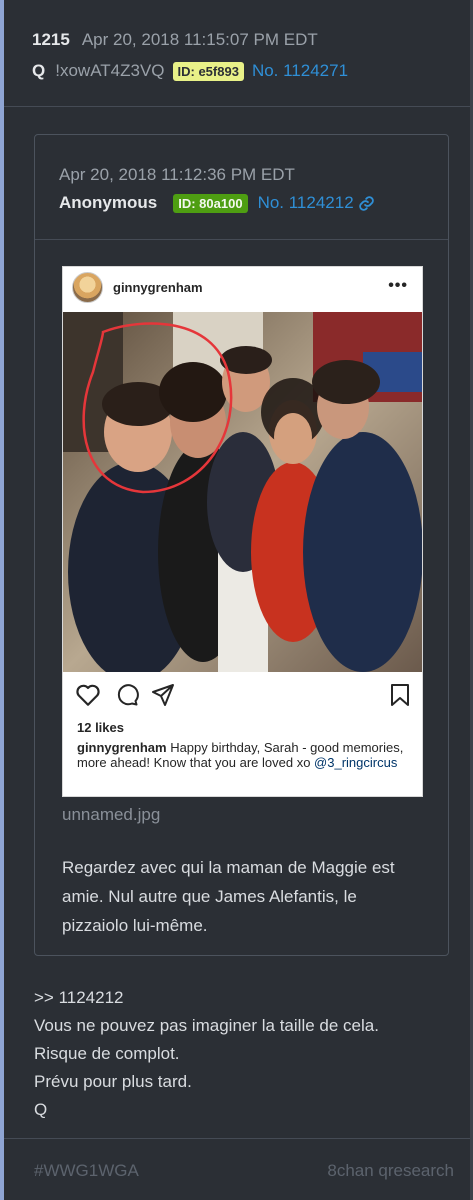  Describe the element at coordinates (100, 727) in the screenshot. I see `instagram-likes: 12 likes` at that location.